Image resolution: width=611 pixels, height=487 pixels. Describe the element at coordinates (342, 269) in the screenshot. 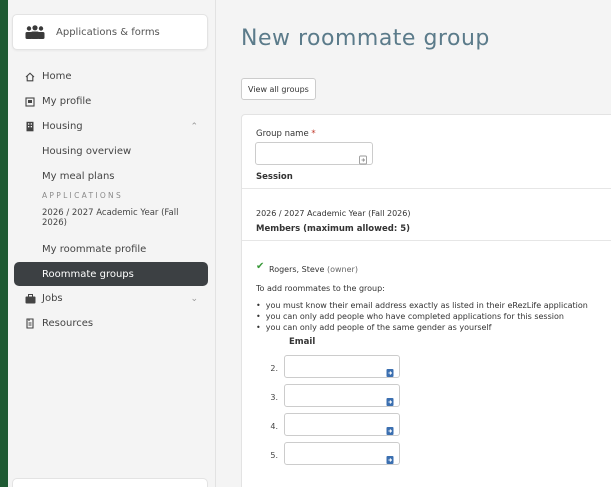

I see `owner-tag: (owner)` at that location.